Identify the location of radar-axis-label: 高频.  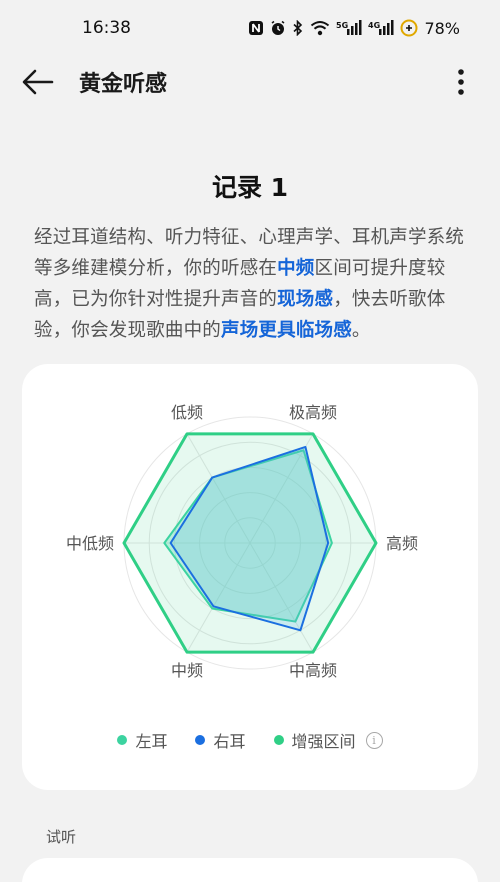
(402, 543).